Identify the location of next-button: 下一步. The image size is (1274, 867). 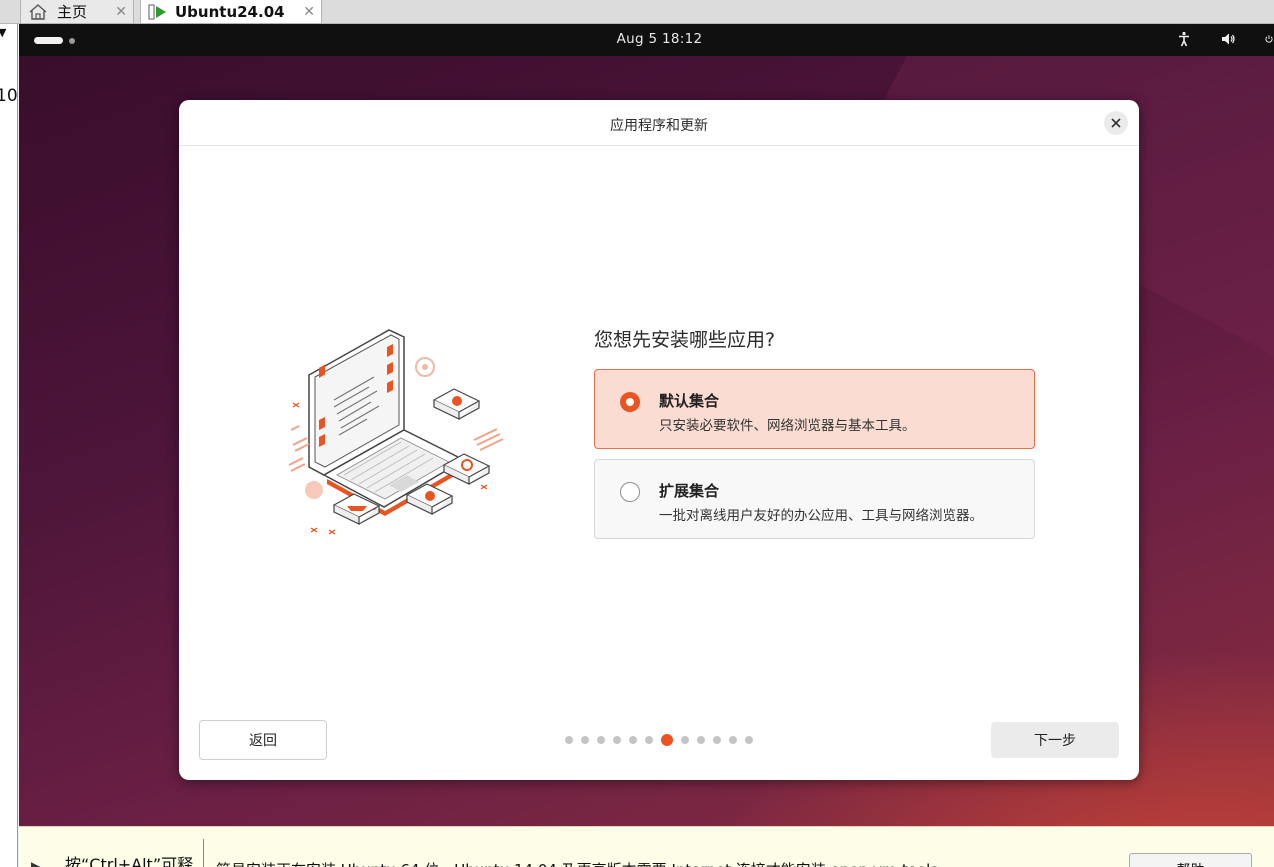
(1055, 740).